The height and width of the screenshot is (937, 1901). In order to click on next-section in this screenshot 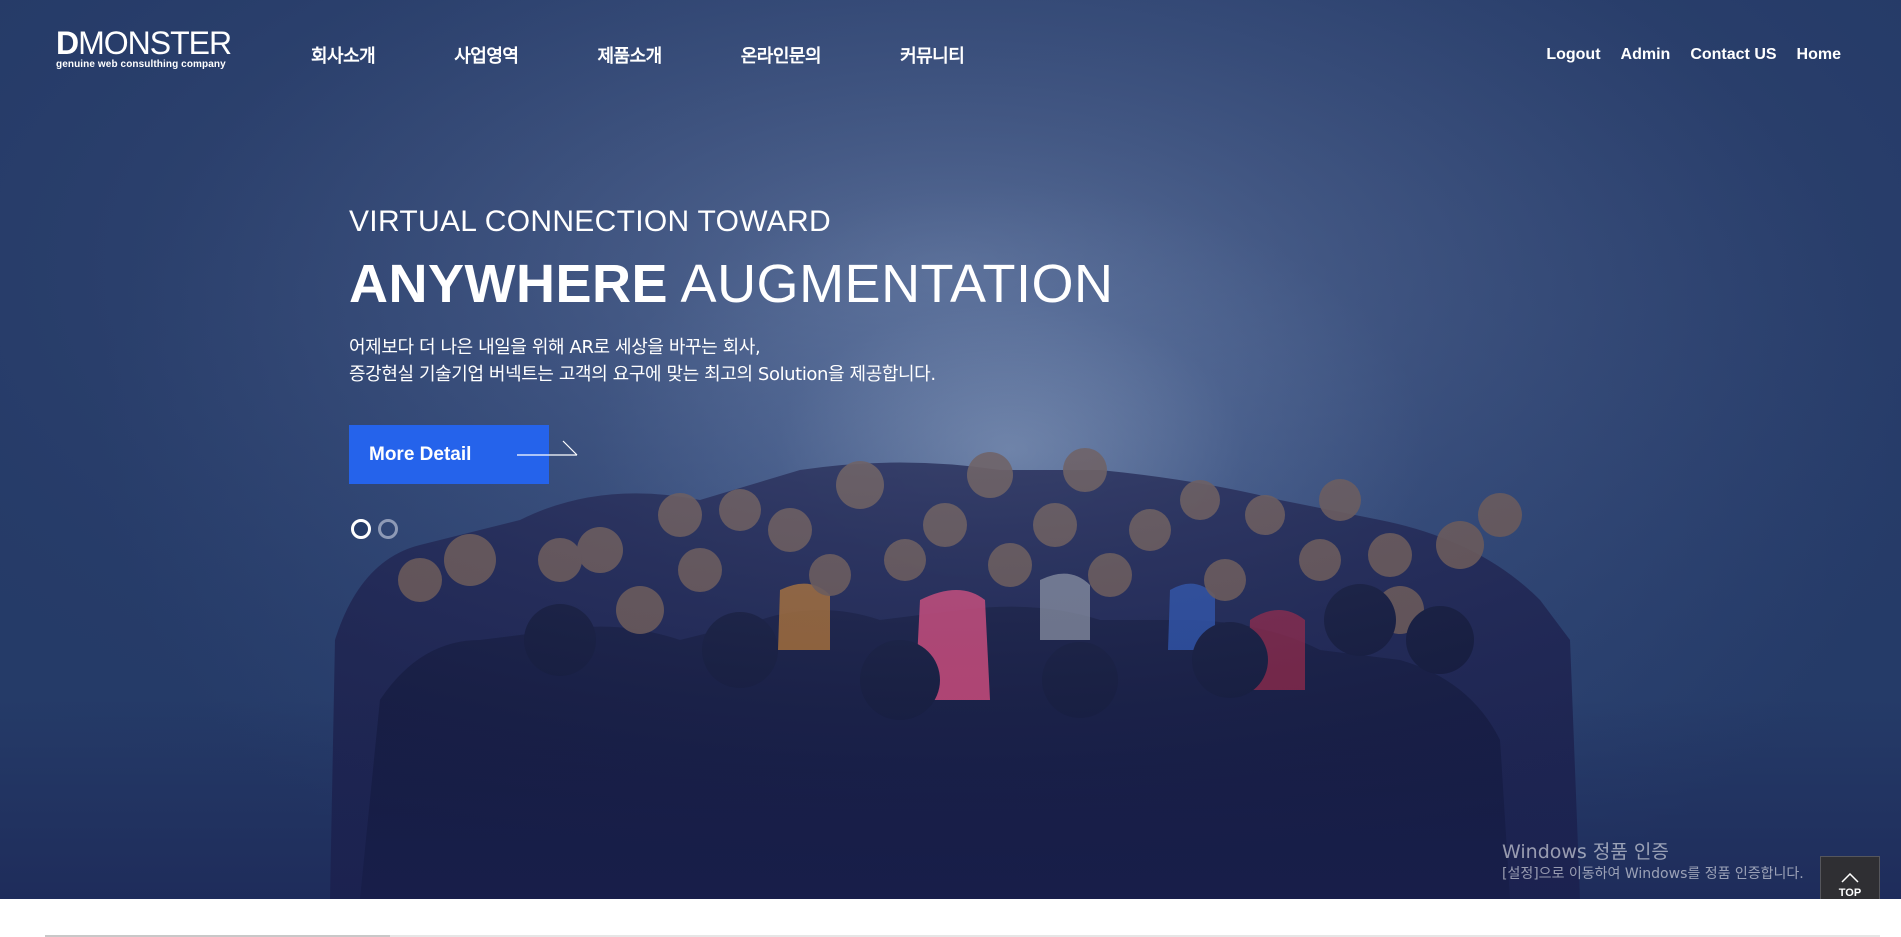, I will do `click(950, 918)`.